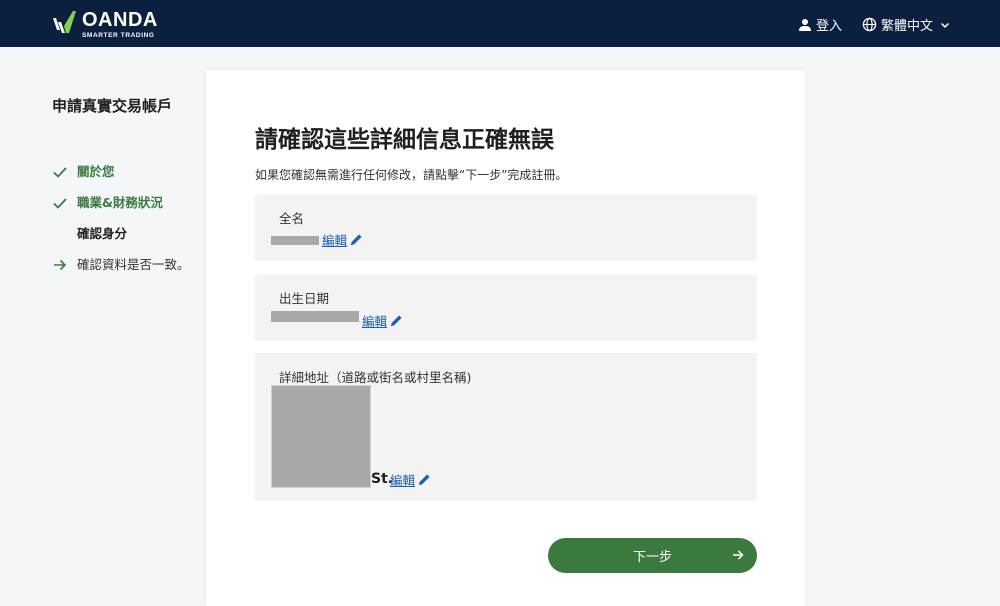 This screenshot has height=606, width=1000. I want to click on edit-full-name-link: 編輯, so click(343, 239).